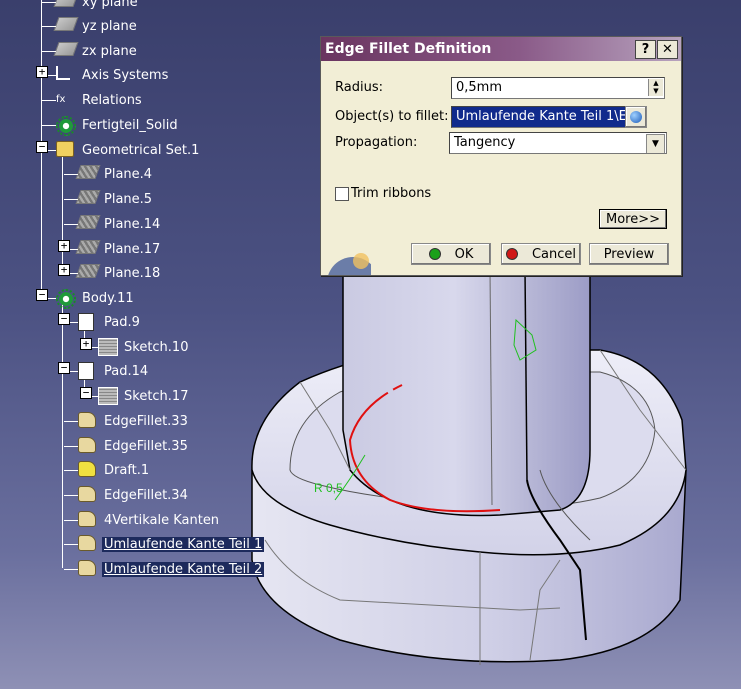  I want to click on close-button: ✕, so click(667, 49).